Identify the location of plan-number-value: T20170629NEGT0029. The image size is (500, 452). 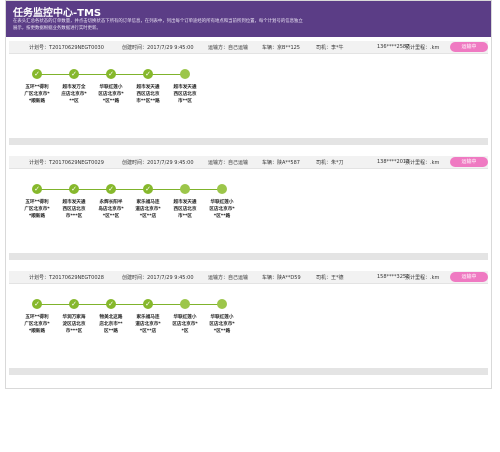
(76, 163).